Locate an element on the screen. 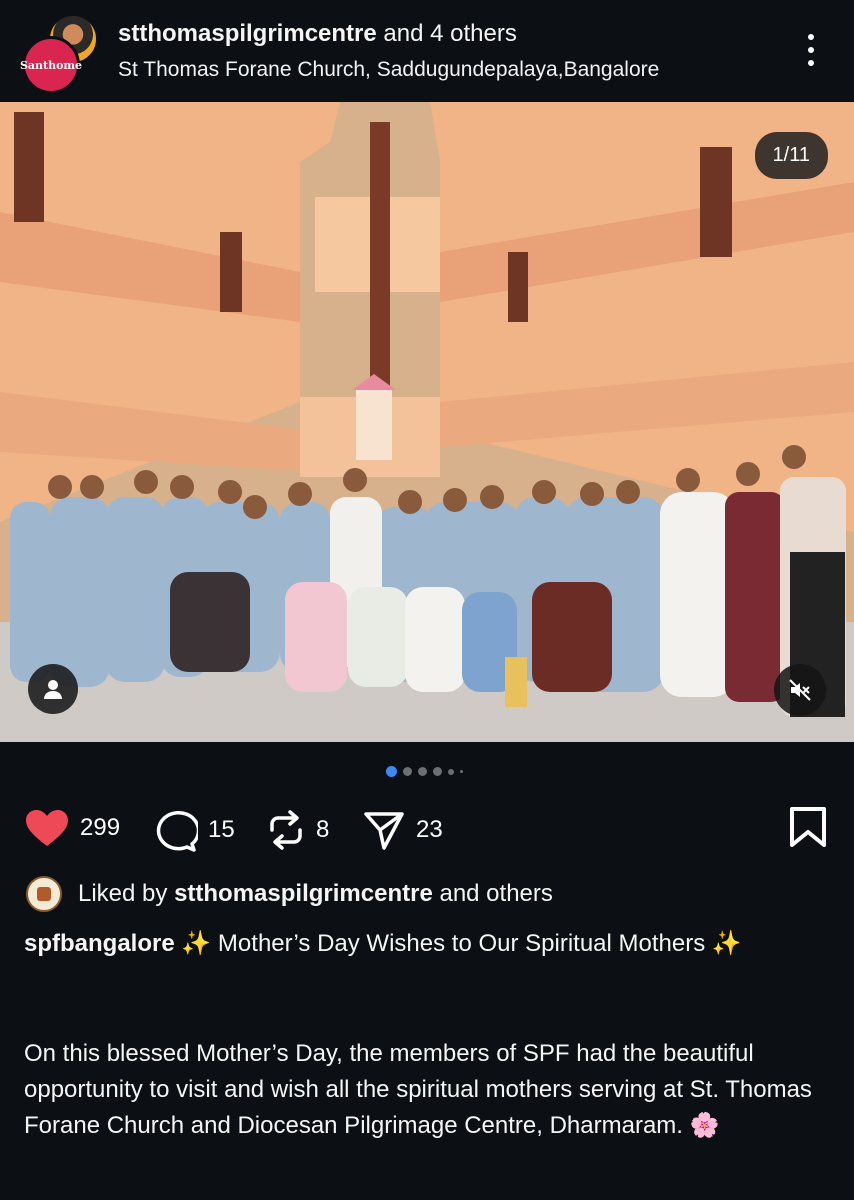 This screenshot has width=854, height=1200. collab-avatars: Santhome is located at coordinates (60, 54).